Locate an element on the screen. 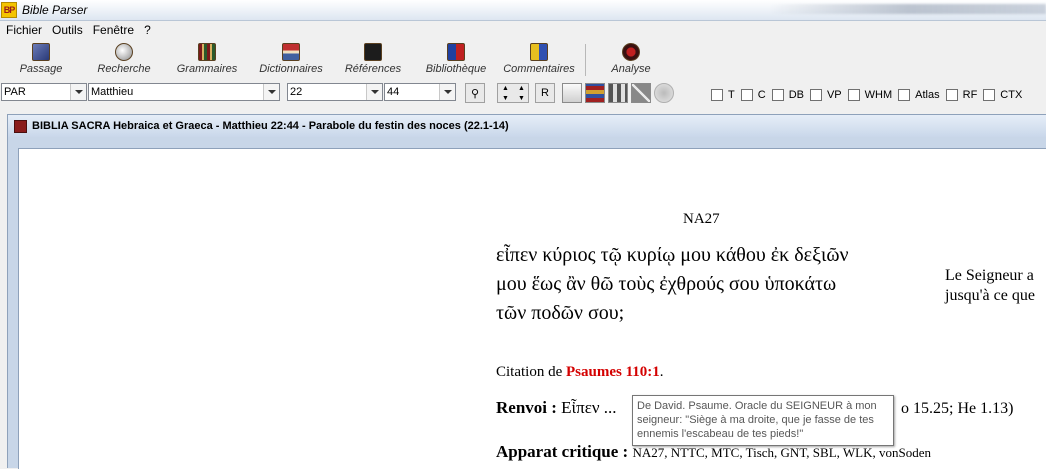  r-button-label: R is located at coordinates (545, 93).